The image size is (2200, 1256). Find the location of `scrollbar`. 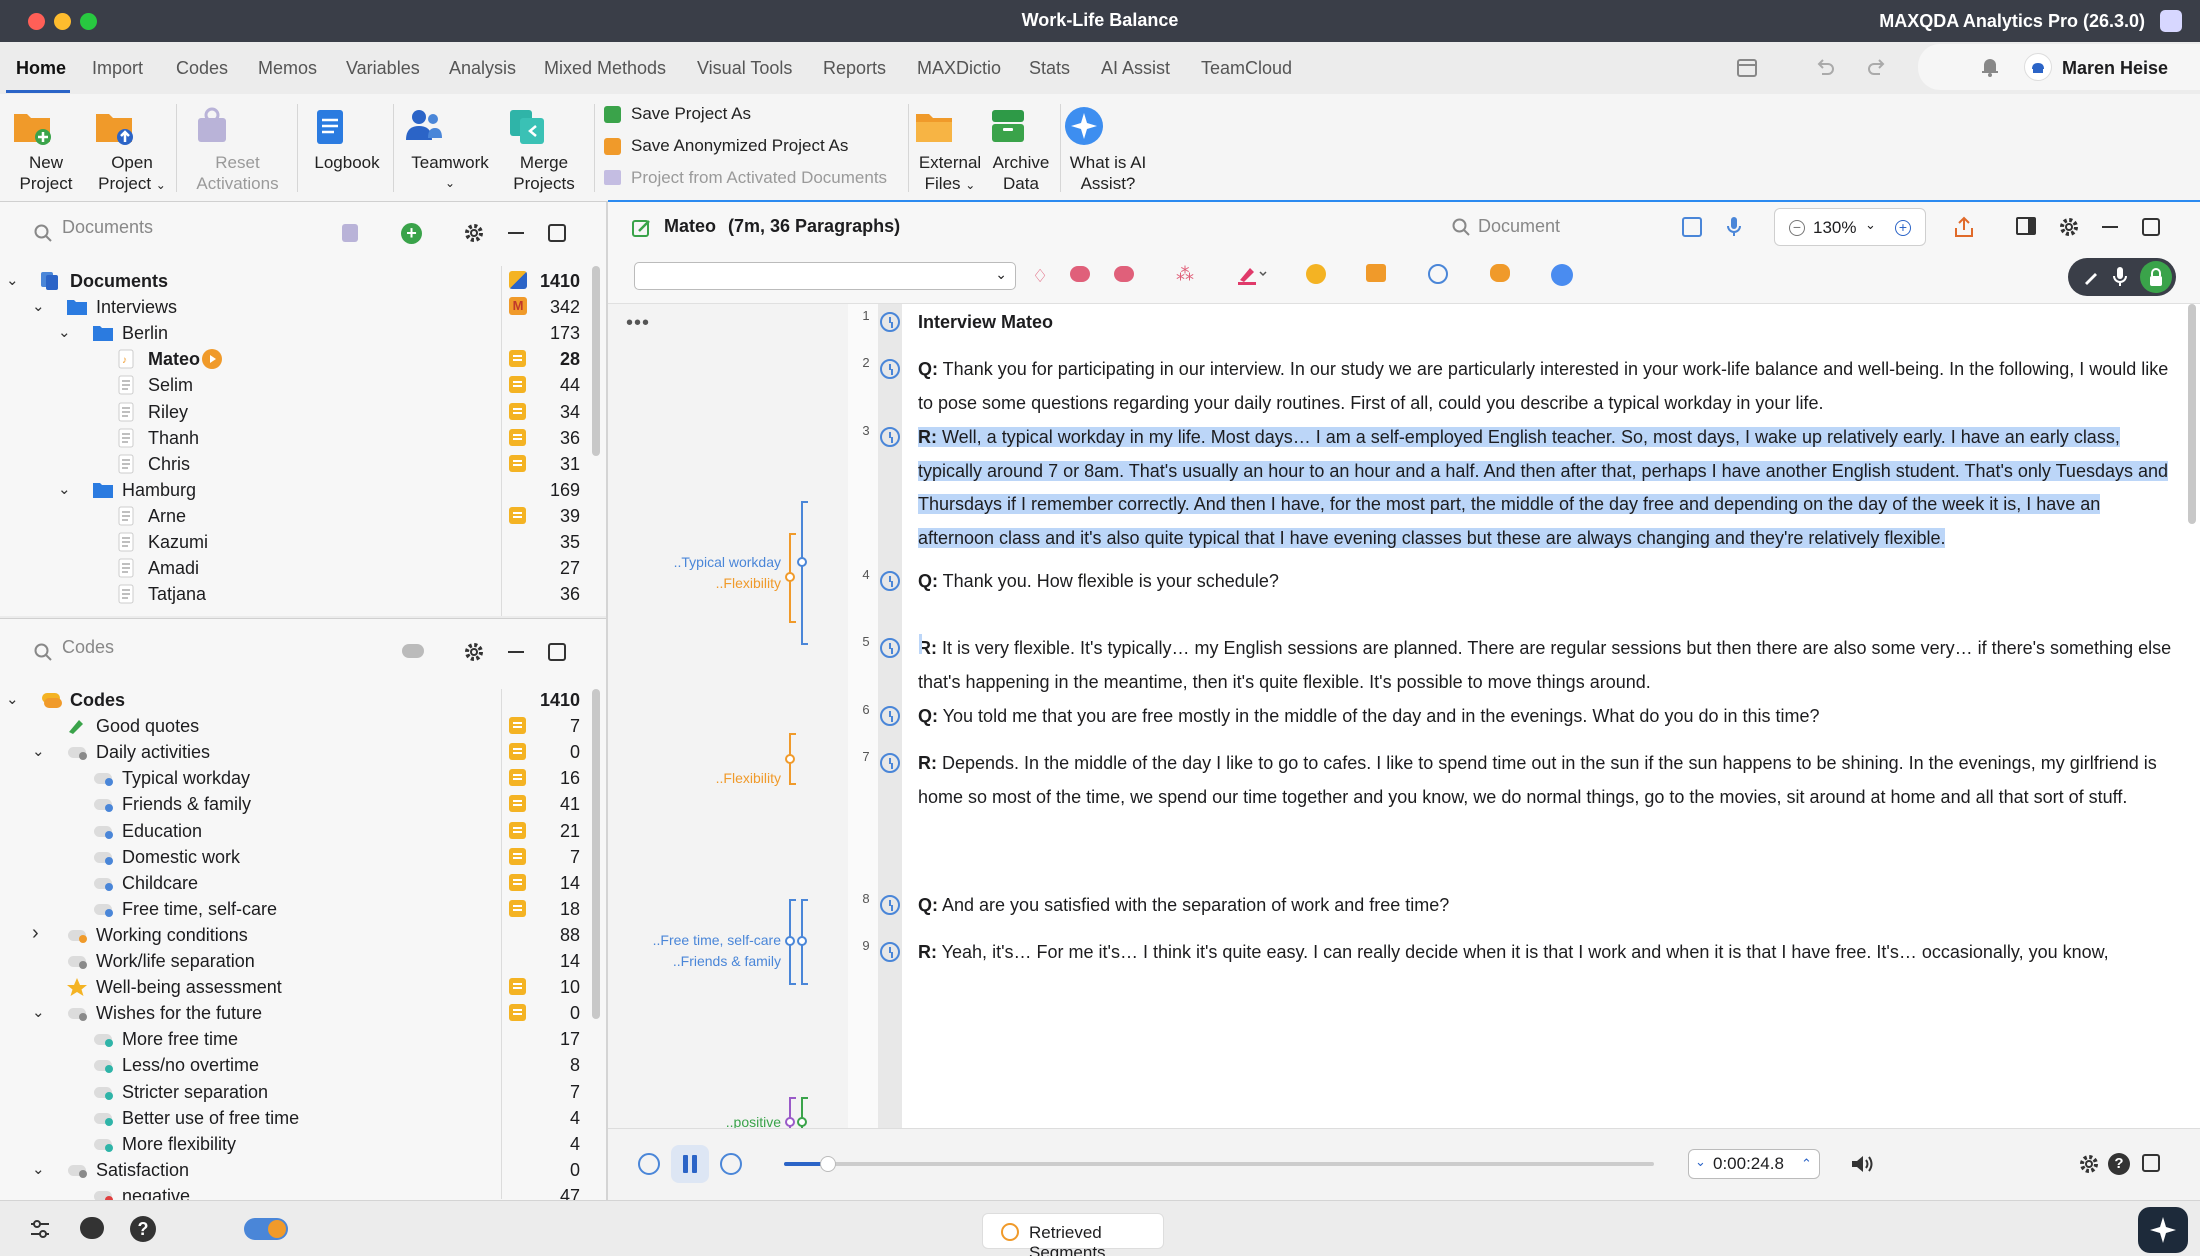

scrollbar is located at coordinates (596, 361).